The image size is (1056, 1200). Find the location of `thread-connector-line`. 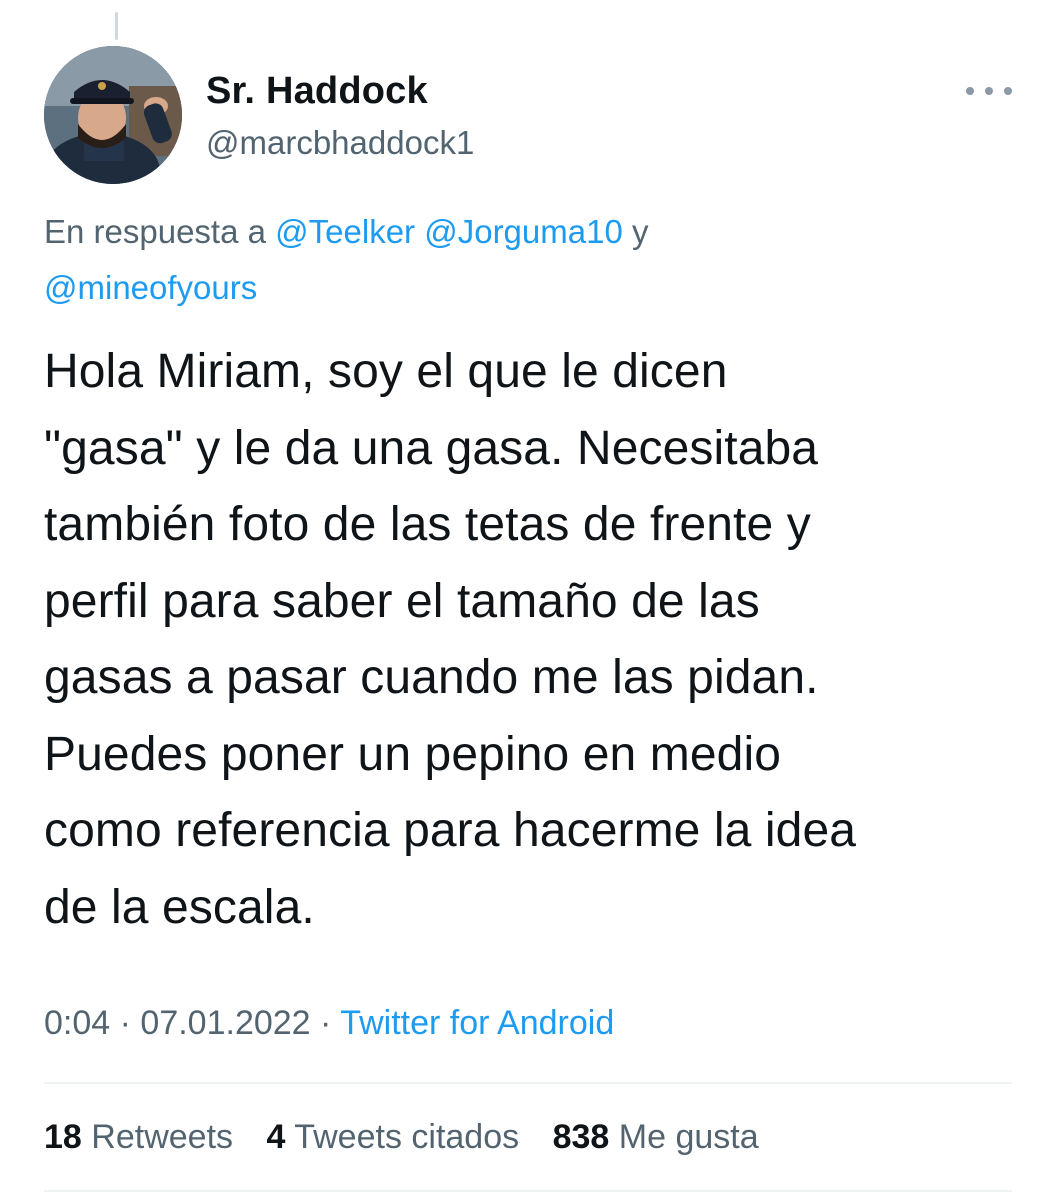

thread-connector-line is located at coordinates (116, 26).